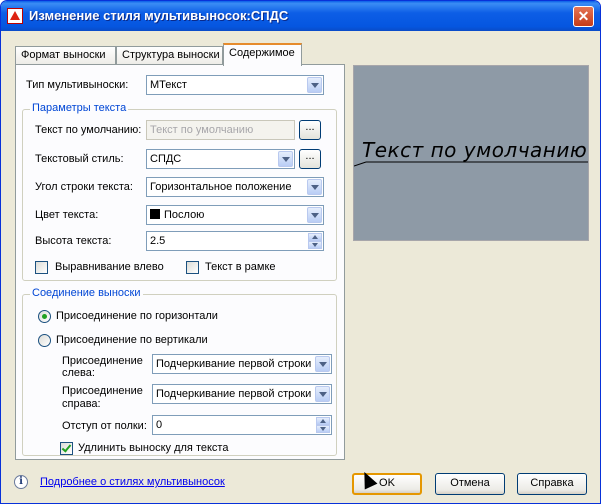  What do you see at coordinates (184, 215) in the screenshot?
I see `text-color-text: Послою` at bounding box center [184, 215].